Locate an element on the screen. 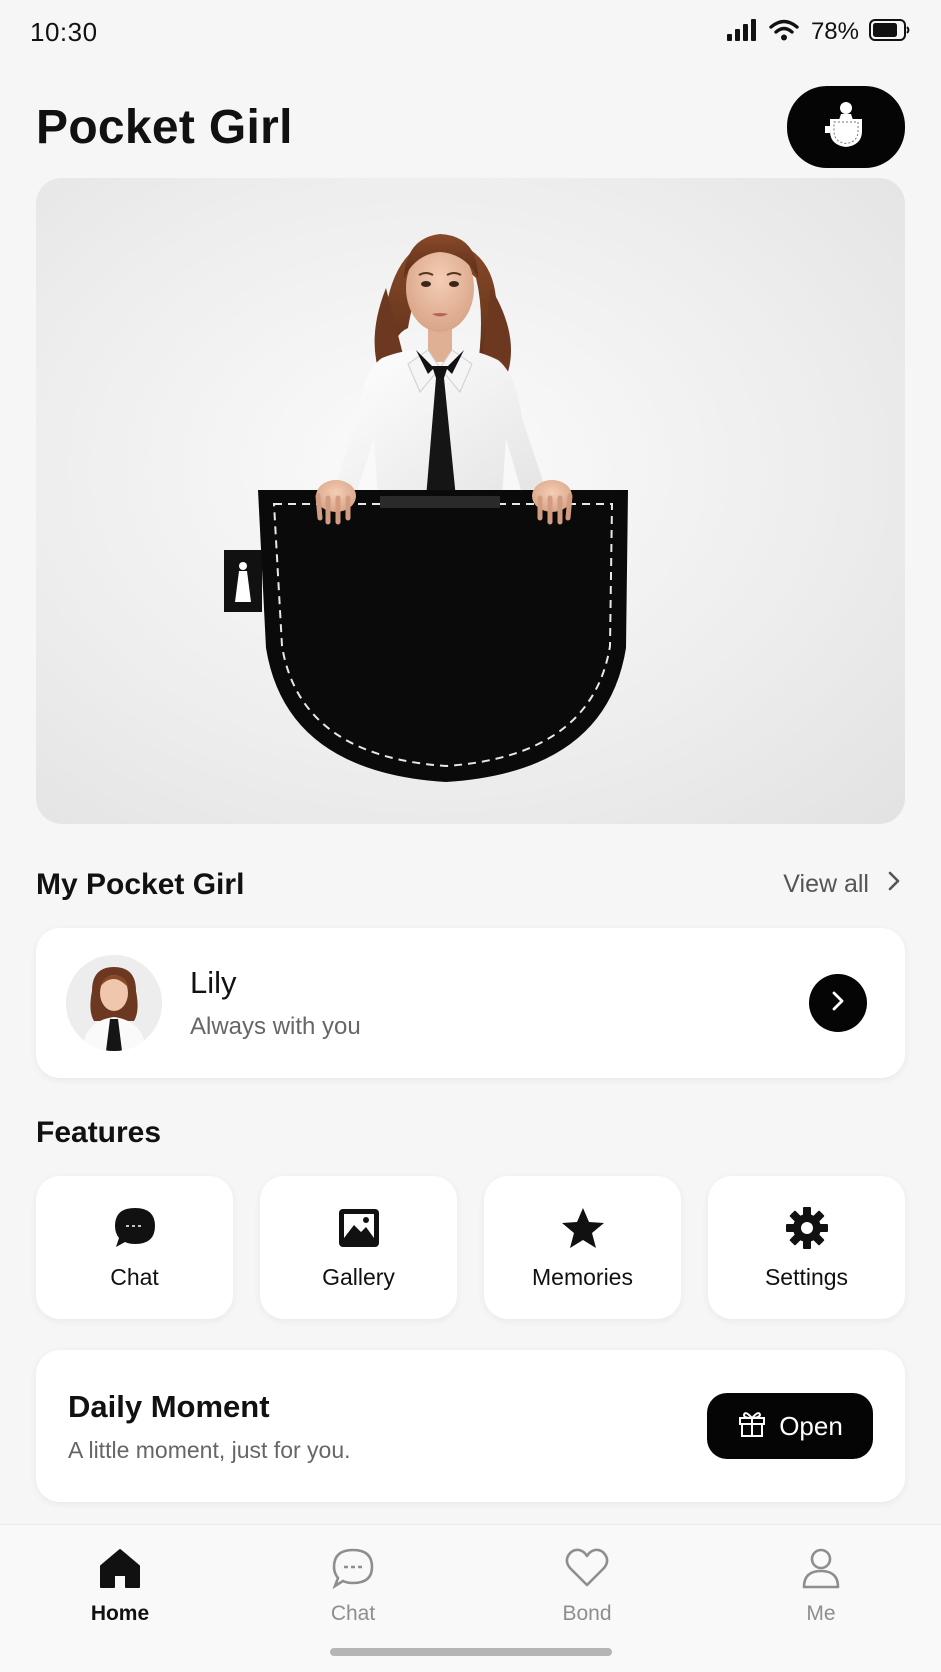  companion-name: Lily is located at coordinates (213, 982).